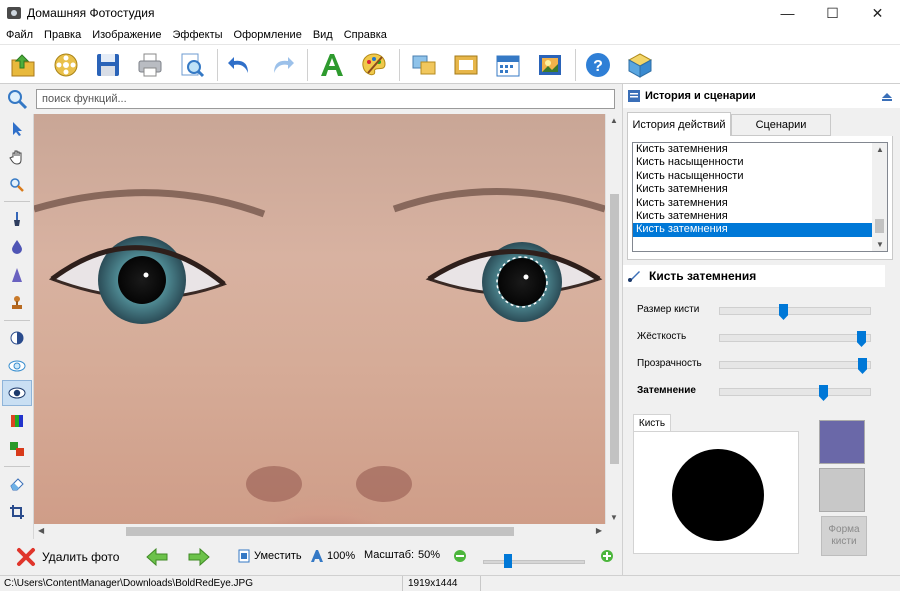  What do you see at coordinates (614, 517) in the screenshot?
I see `scroll-down-icon: ▼` at bounding box center [614, 517].